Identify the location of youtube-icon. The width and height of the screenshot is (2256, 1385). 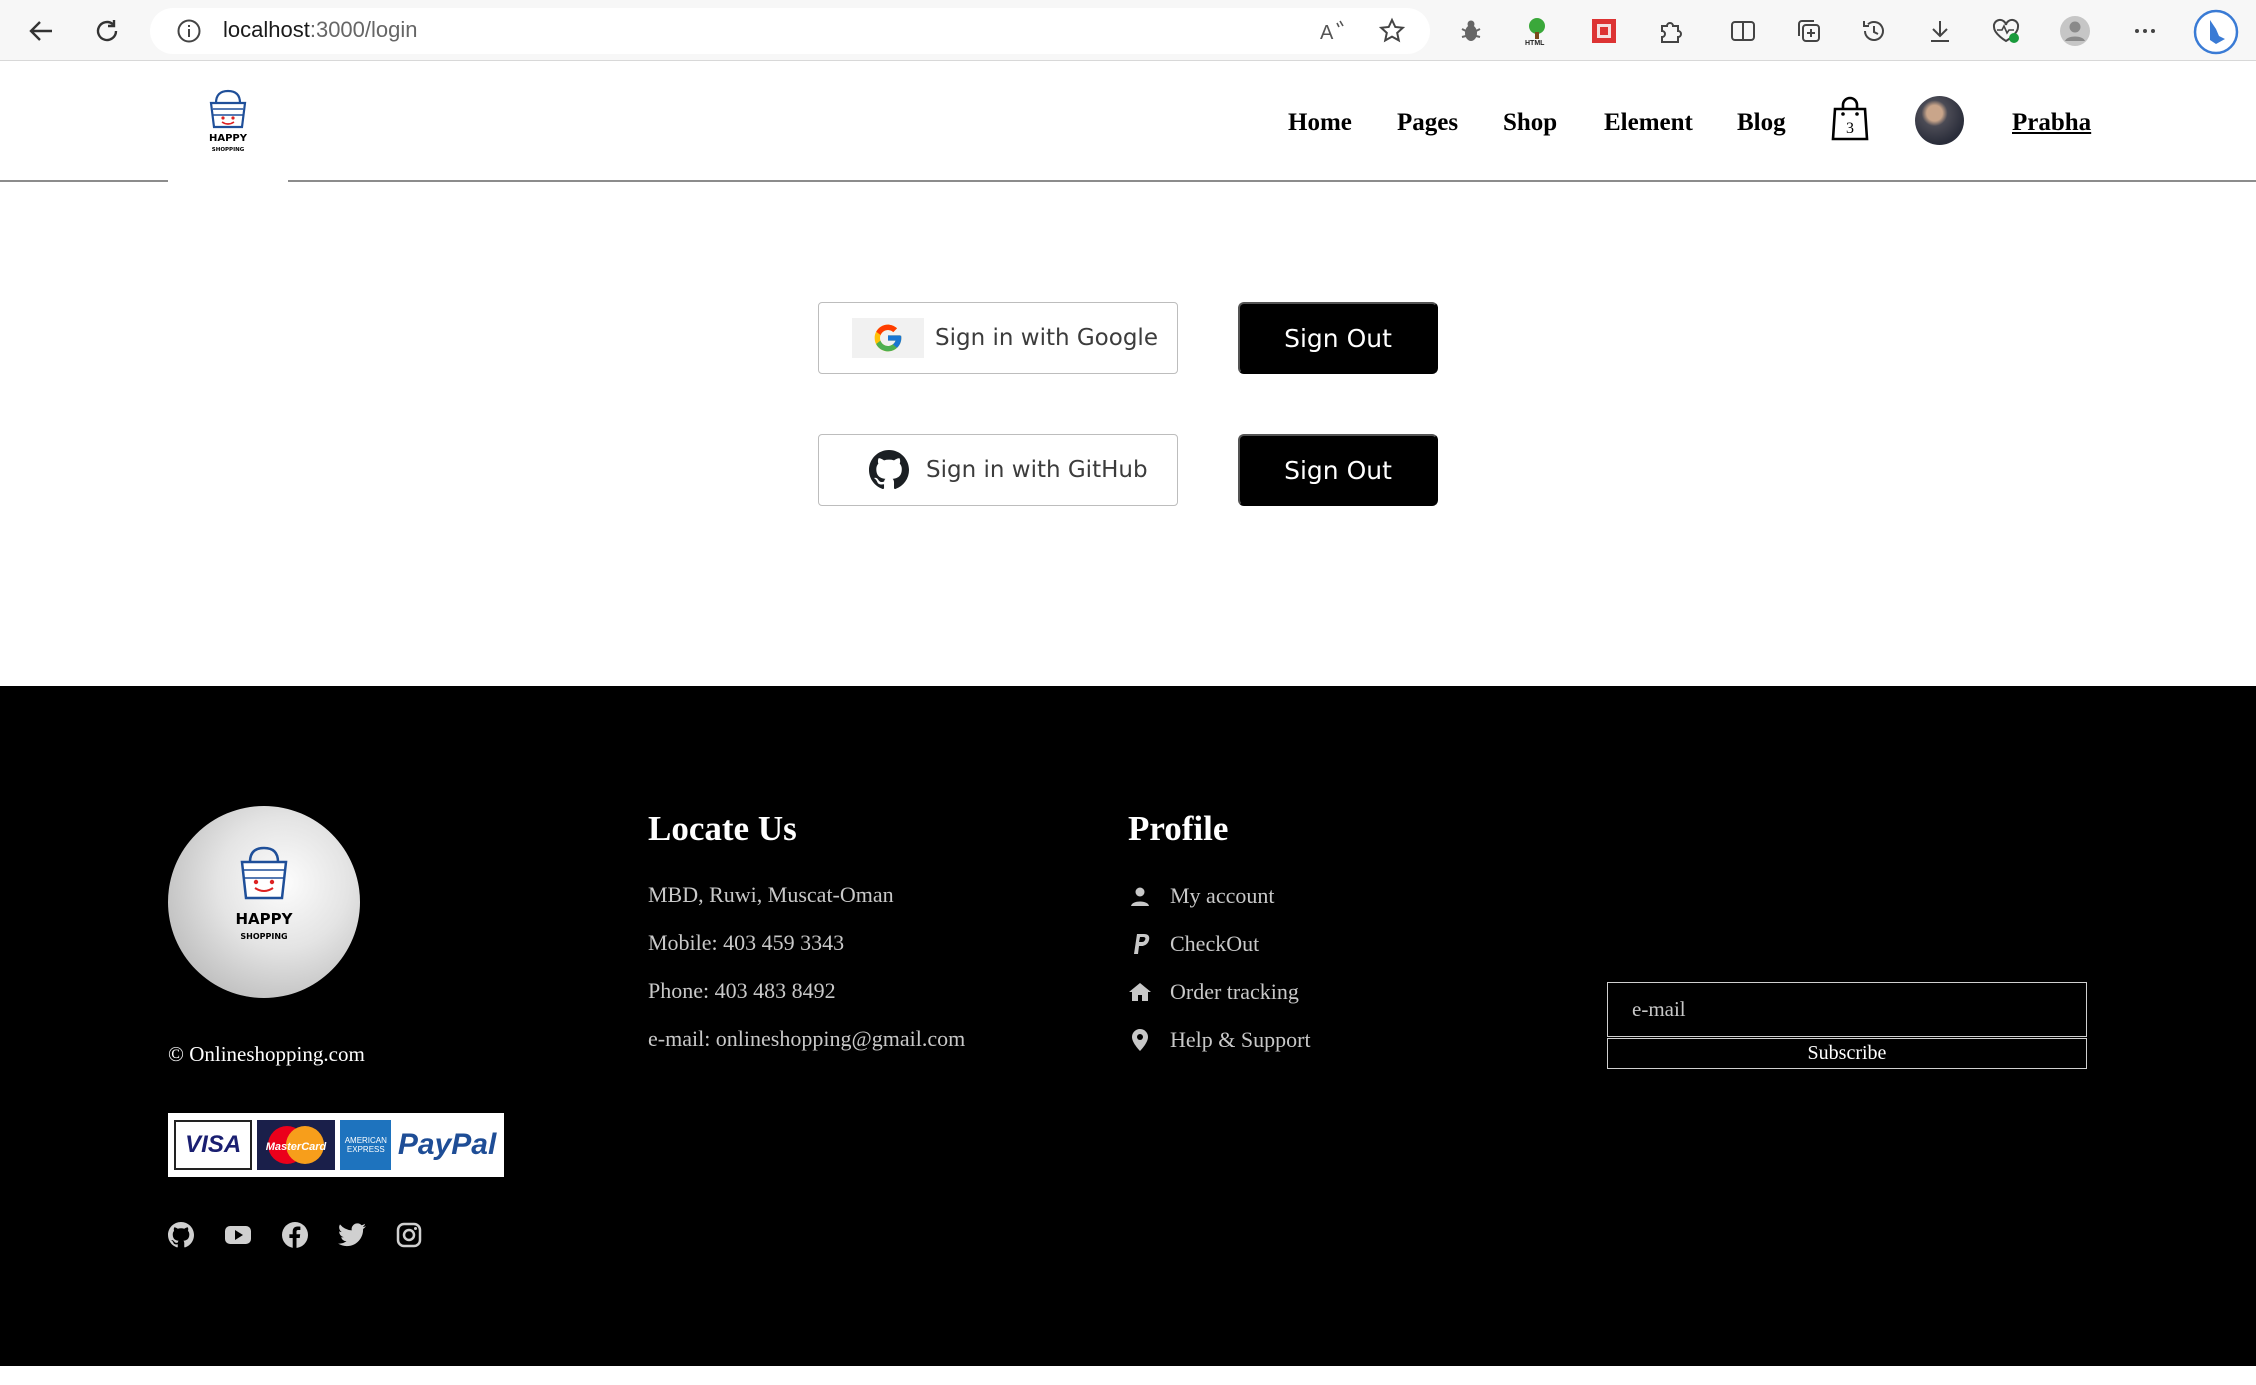
(238, 1235).